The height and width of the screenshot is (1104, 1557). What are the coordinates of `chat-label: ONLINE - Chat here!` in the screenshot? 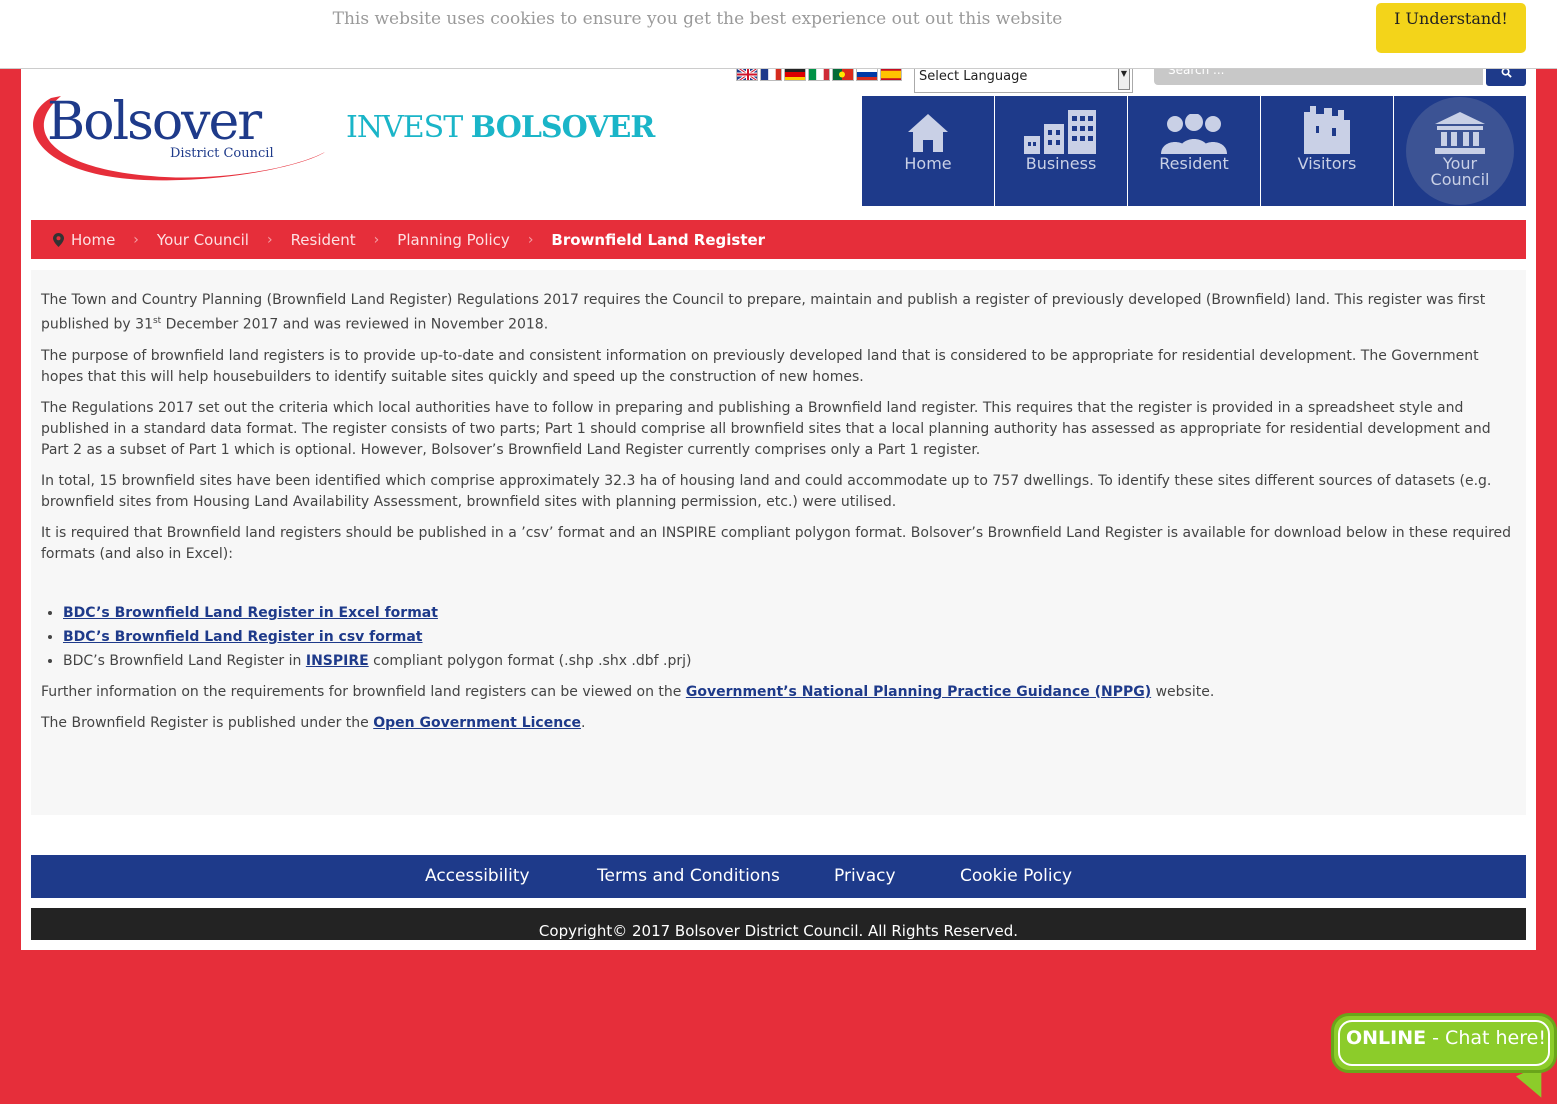 It's located at (1446, 1038).